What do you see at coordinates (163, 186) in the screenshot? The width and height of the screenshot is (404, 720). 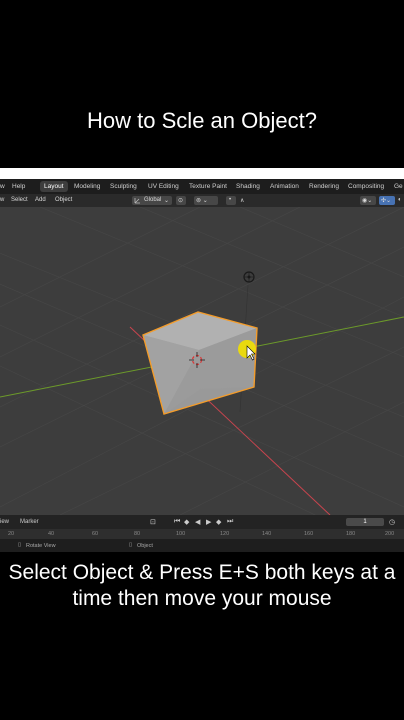 I see `tab-uv-editing: UV Editing` at bounding box center [163, 186].